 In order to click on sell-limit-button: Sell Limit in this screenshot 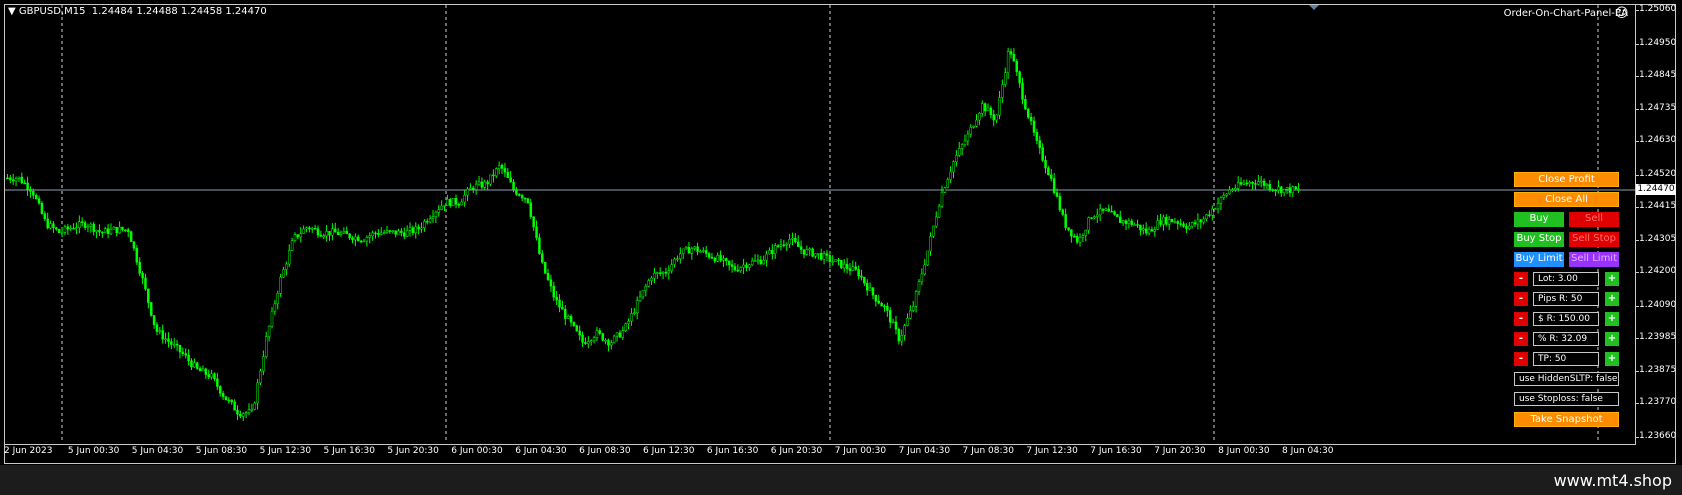, I will do `click(1594, 259)`.